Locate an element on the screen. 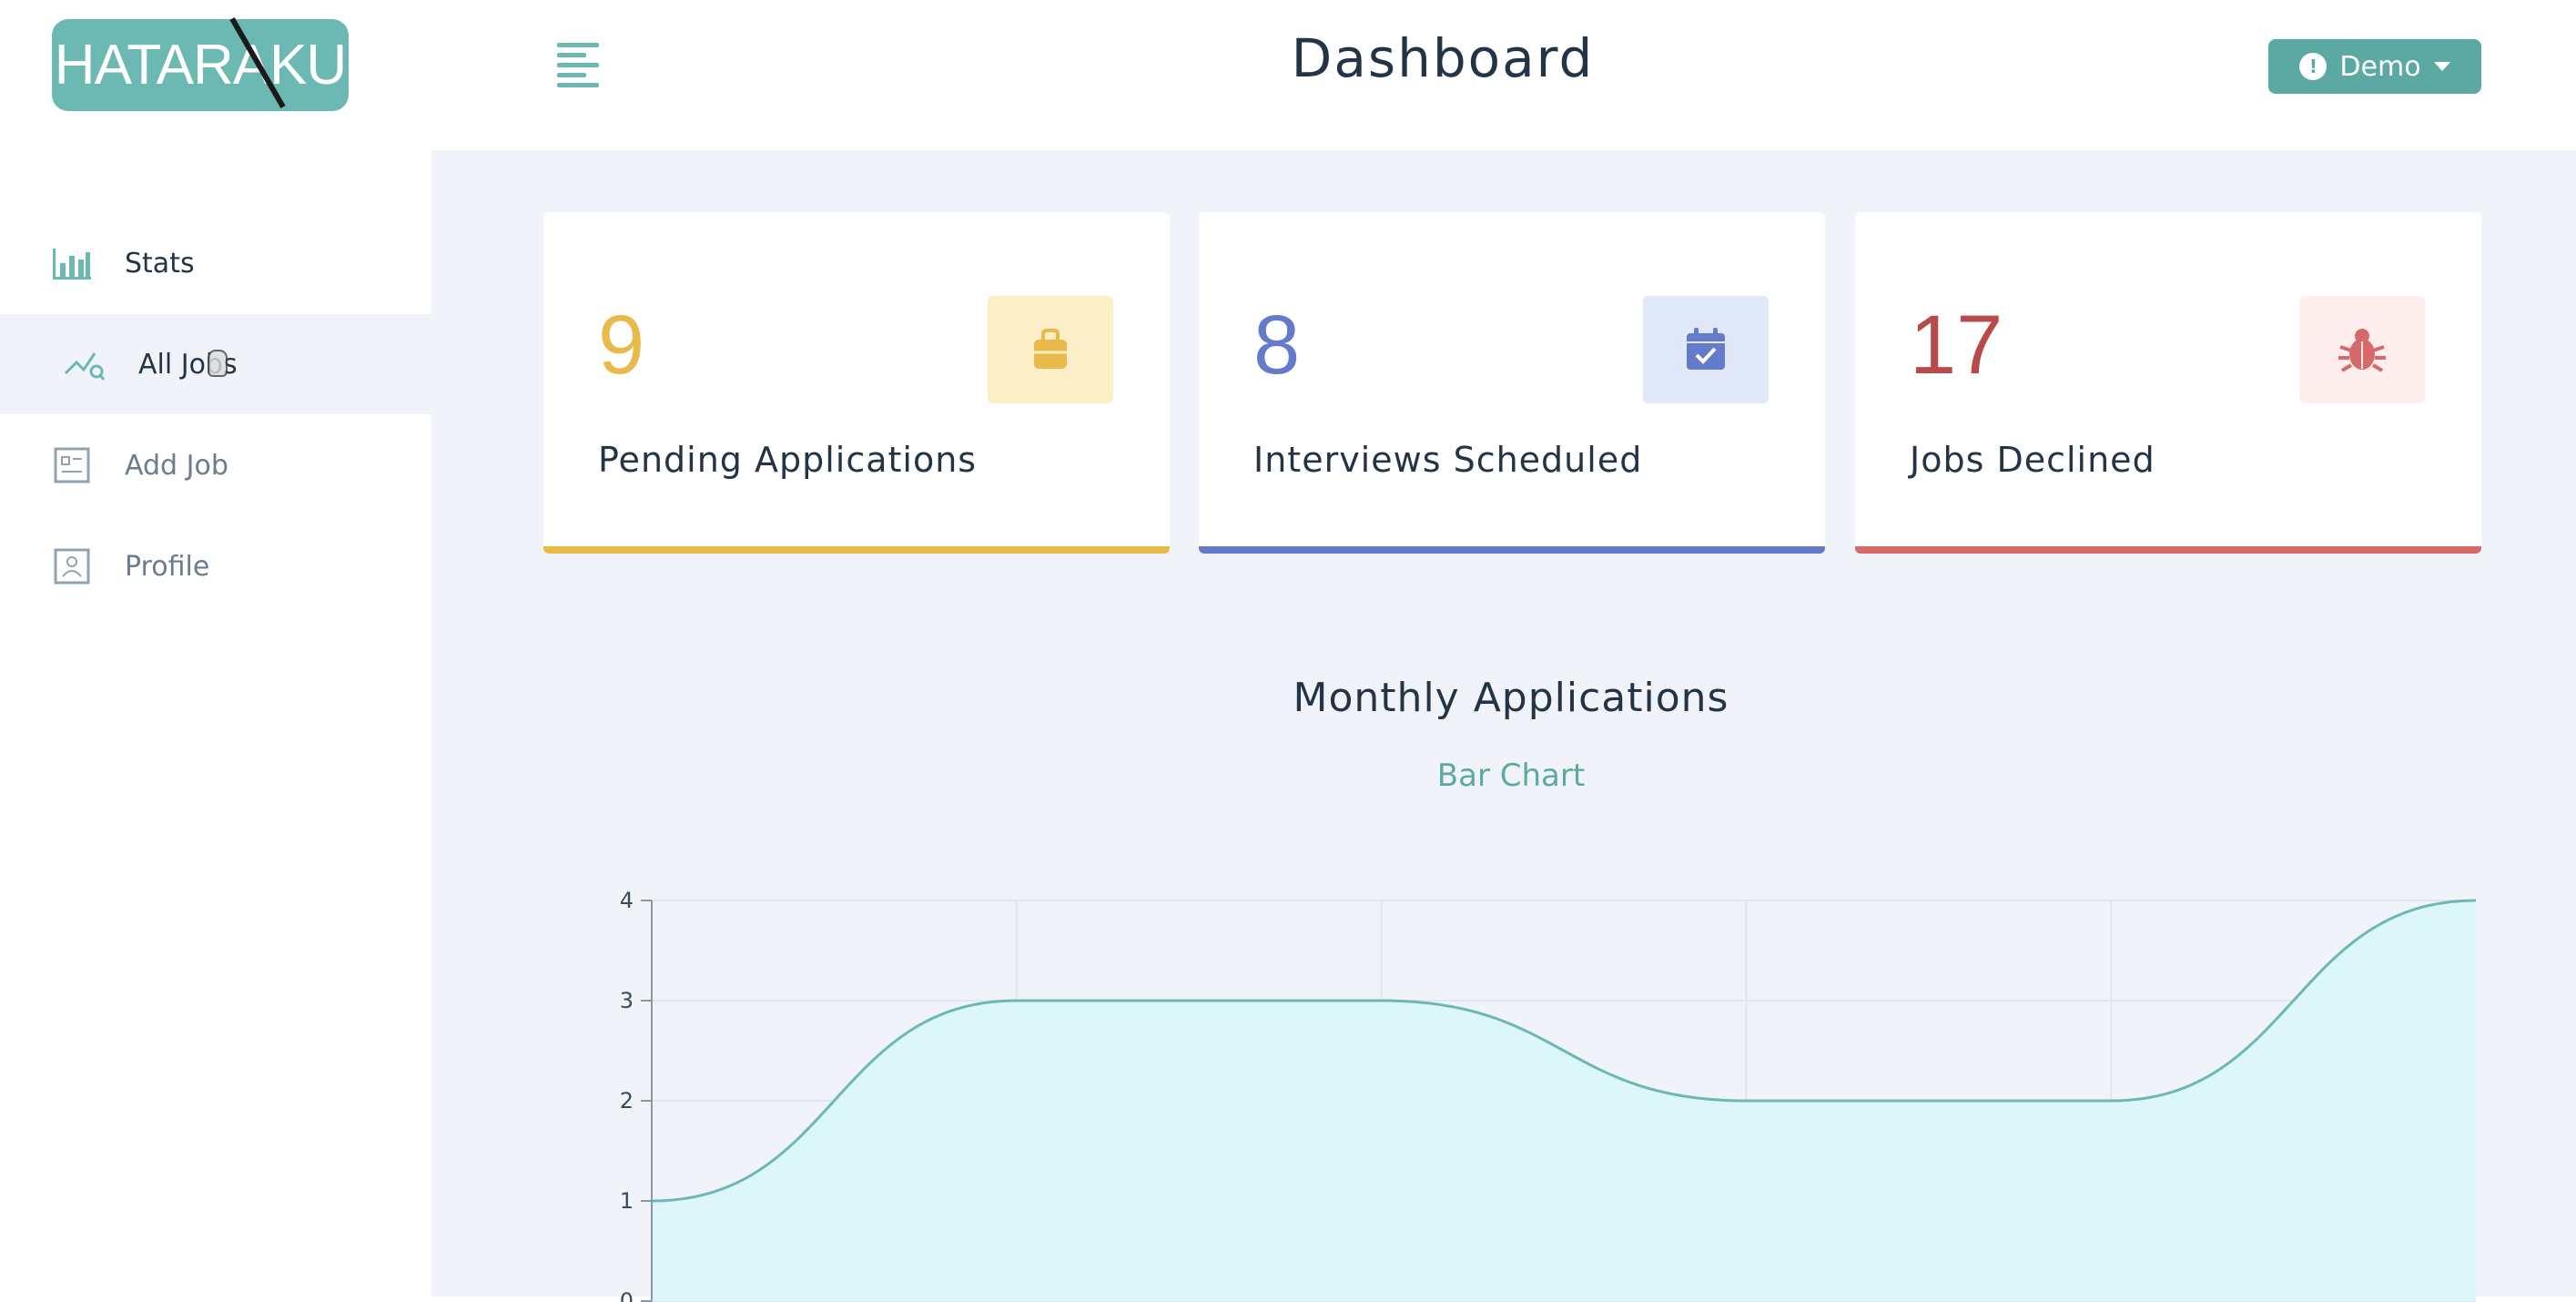 The image size is (2576, 1302). y-tick-label: 4 is located at coordinates (627, 900).